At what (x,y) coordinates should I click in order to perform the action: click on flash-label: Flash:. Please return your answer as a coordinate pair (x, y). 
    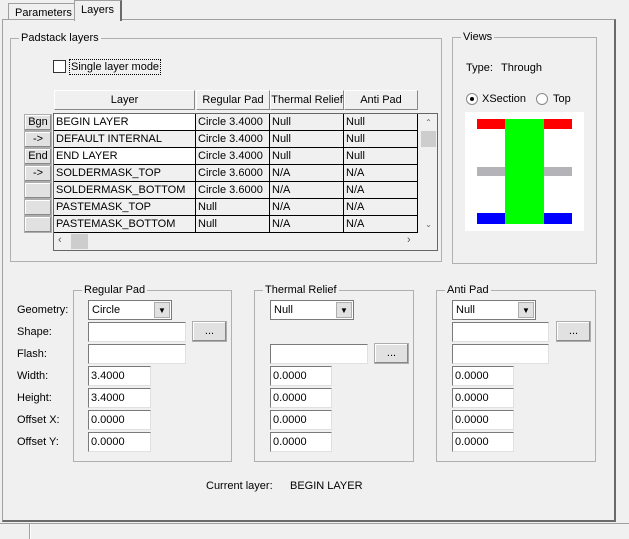
    Looking at the image, I should click on (32, 354).